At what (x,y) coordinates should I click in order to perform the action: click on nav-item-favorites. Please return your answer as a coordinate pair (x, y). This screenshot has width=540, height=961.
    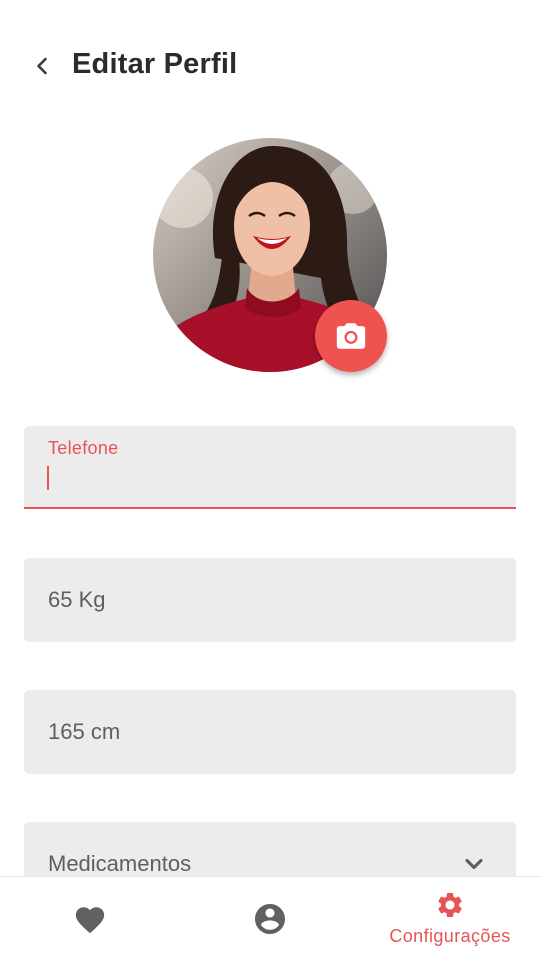
    Looking at the image, I should click on (90, 919).